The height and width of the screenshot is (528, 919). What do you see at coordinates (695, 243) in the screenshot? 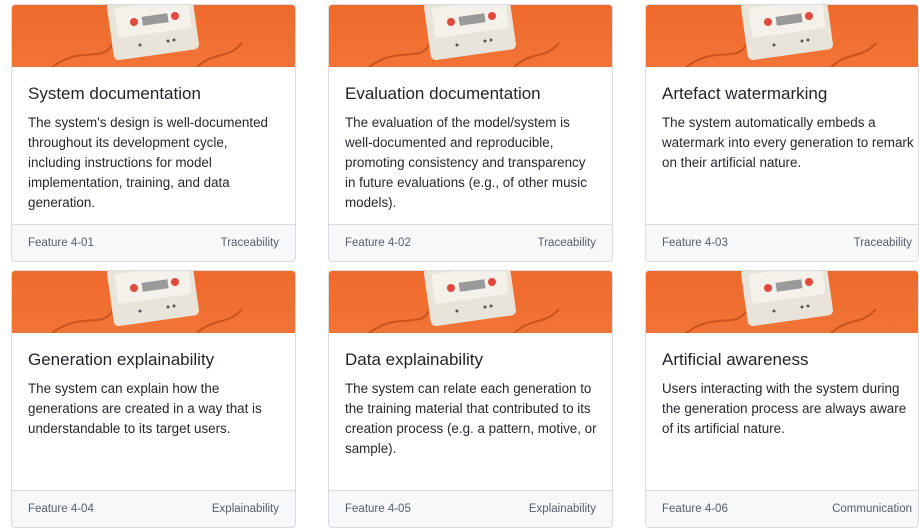
I see `feature-id: Feature 4-03` at bounding box center [695, 243].